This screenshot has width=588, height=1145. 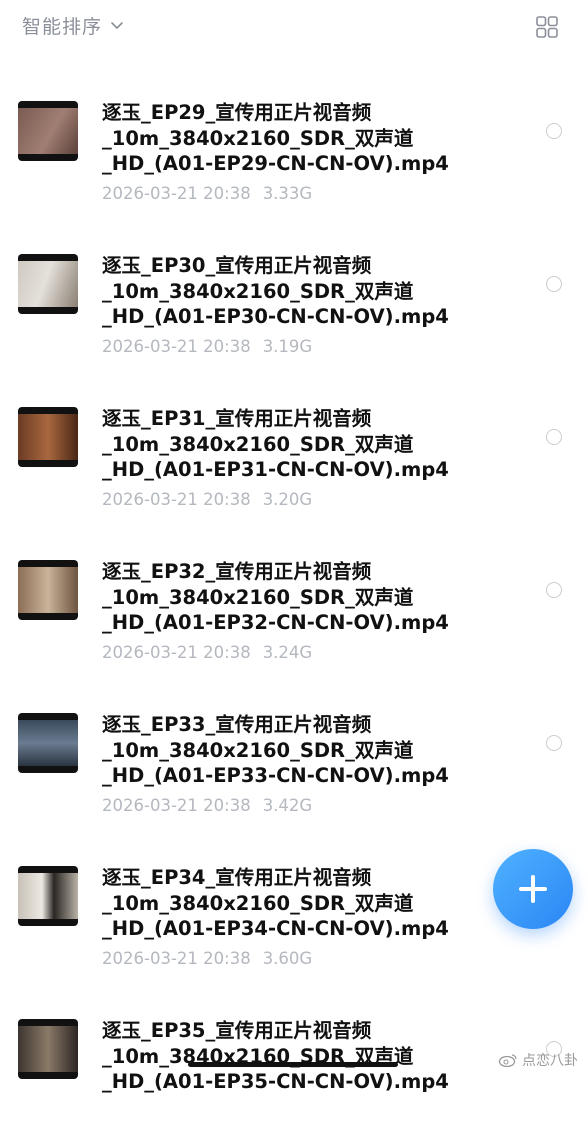 I want to click on file-size: 3.60G, so click(x=287, y=958).